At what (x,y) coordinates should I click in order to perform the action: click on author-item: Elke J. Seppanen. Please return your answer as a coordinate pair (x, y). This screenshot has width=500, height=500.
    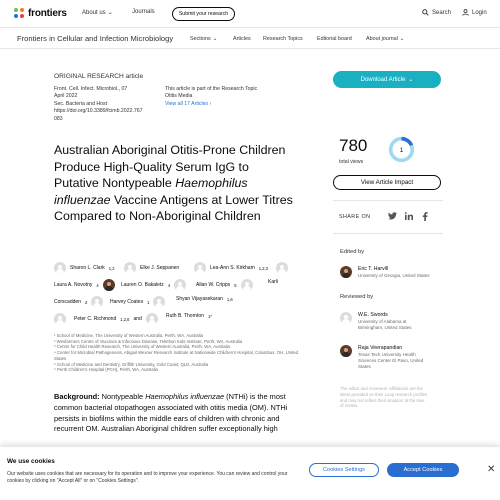
    Looking at the image, I should click on (151, 268).